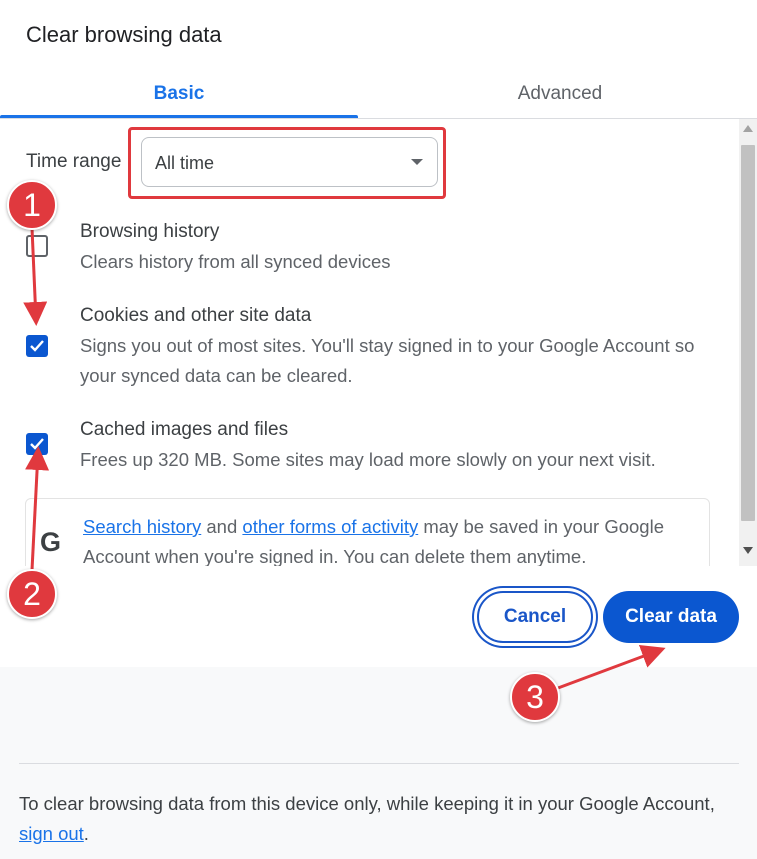 The image size is (757, 859). I want to click on scroll-down-icon, so click(748, 550).